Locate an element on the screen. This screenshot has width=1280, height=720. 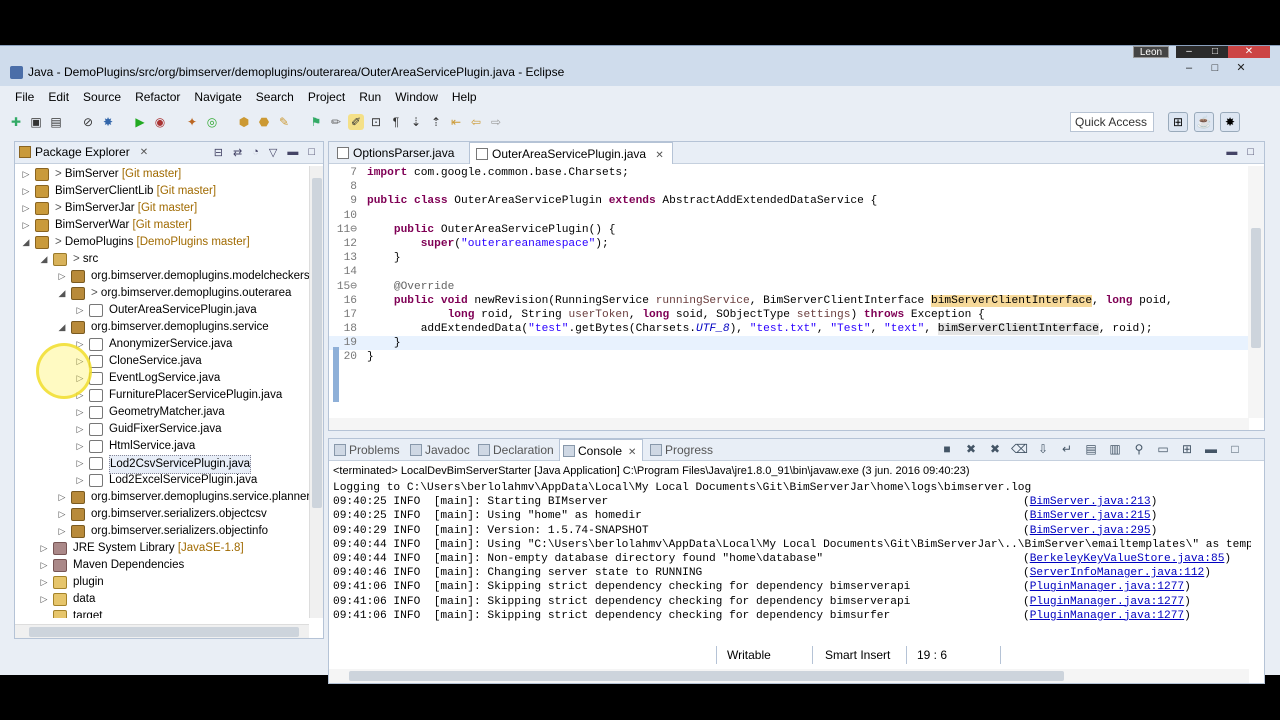
external-tools-icon: ◉ is located at coordinates (160, 122).